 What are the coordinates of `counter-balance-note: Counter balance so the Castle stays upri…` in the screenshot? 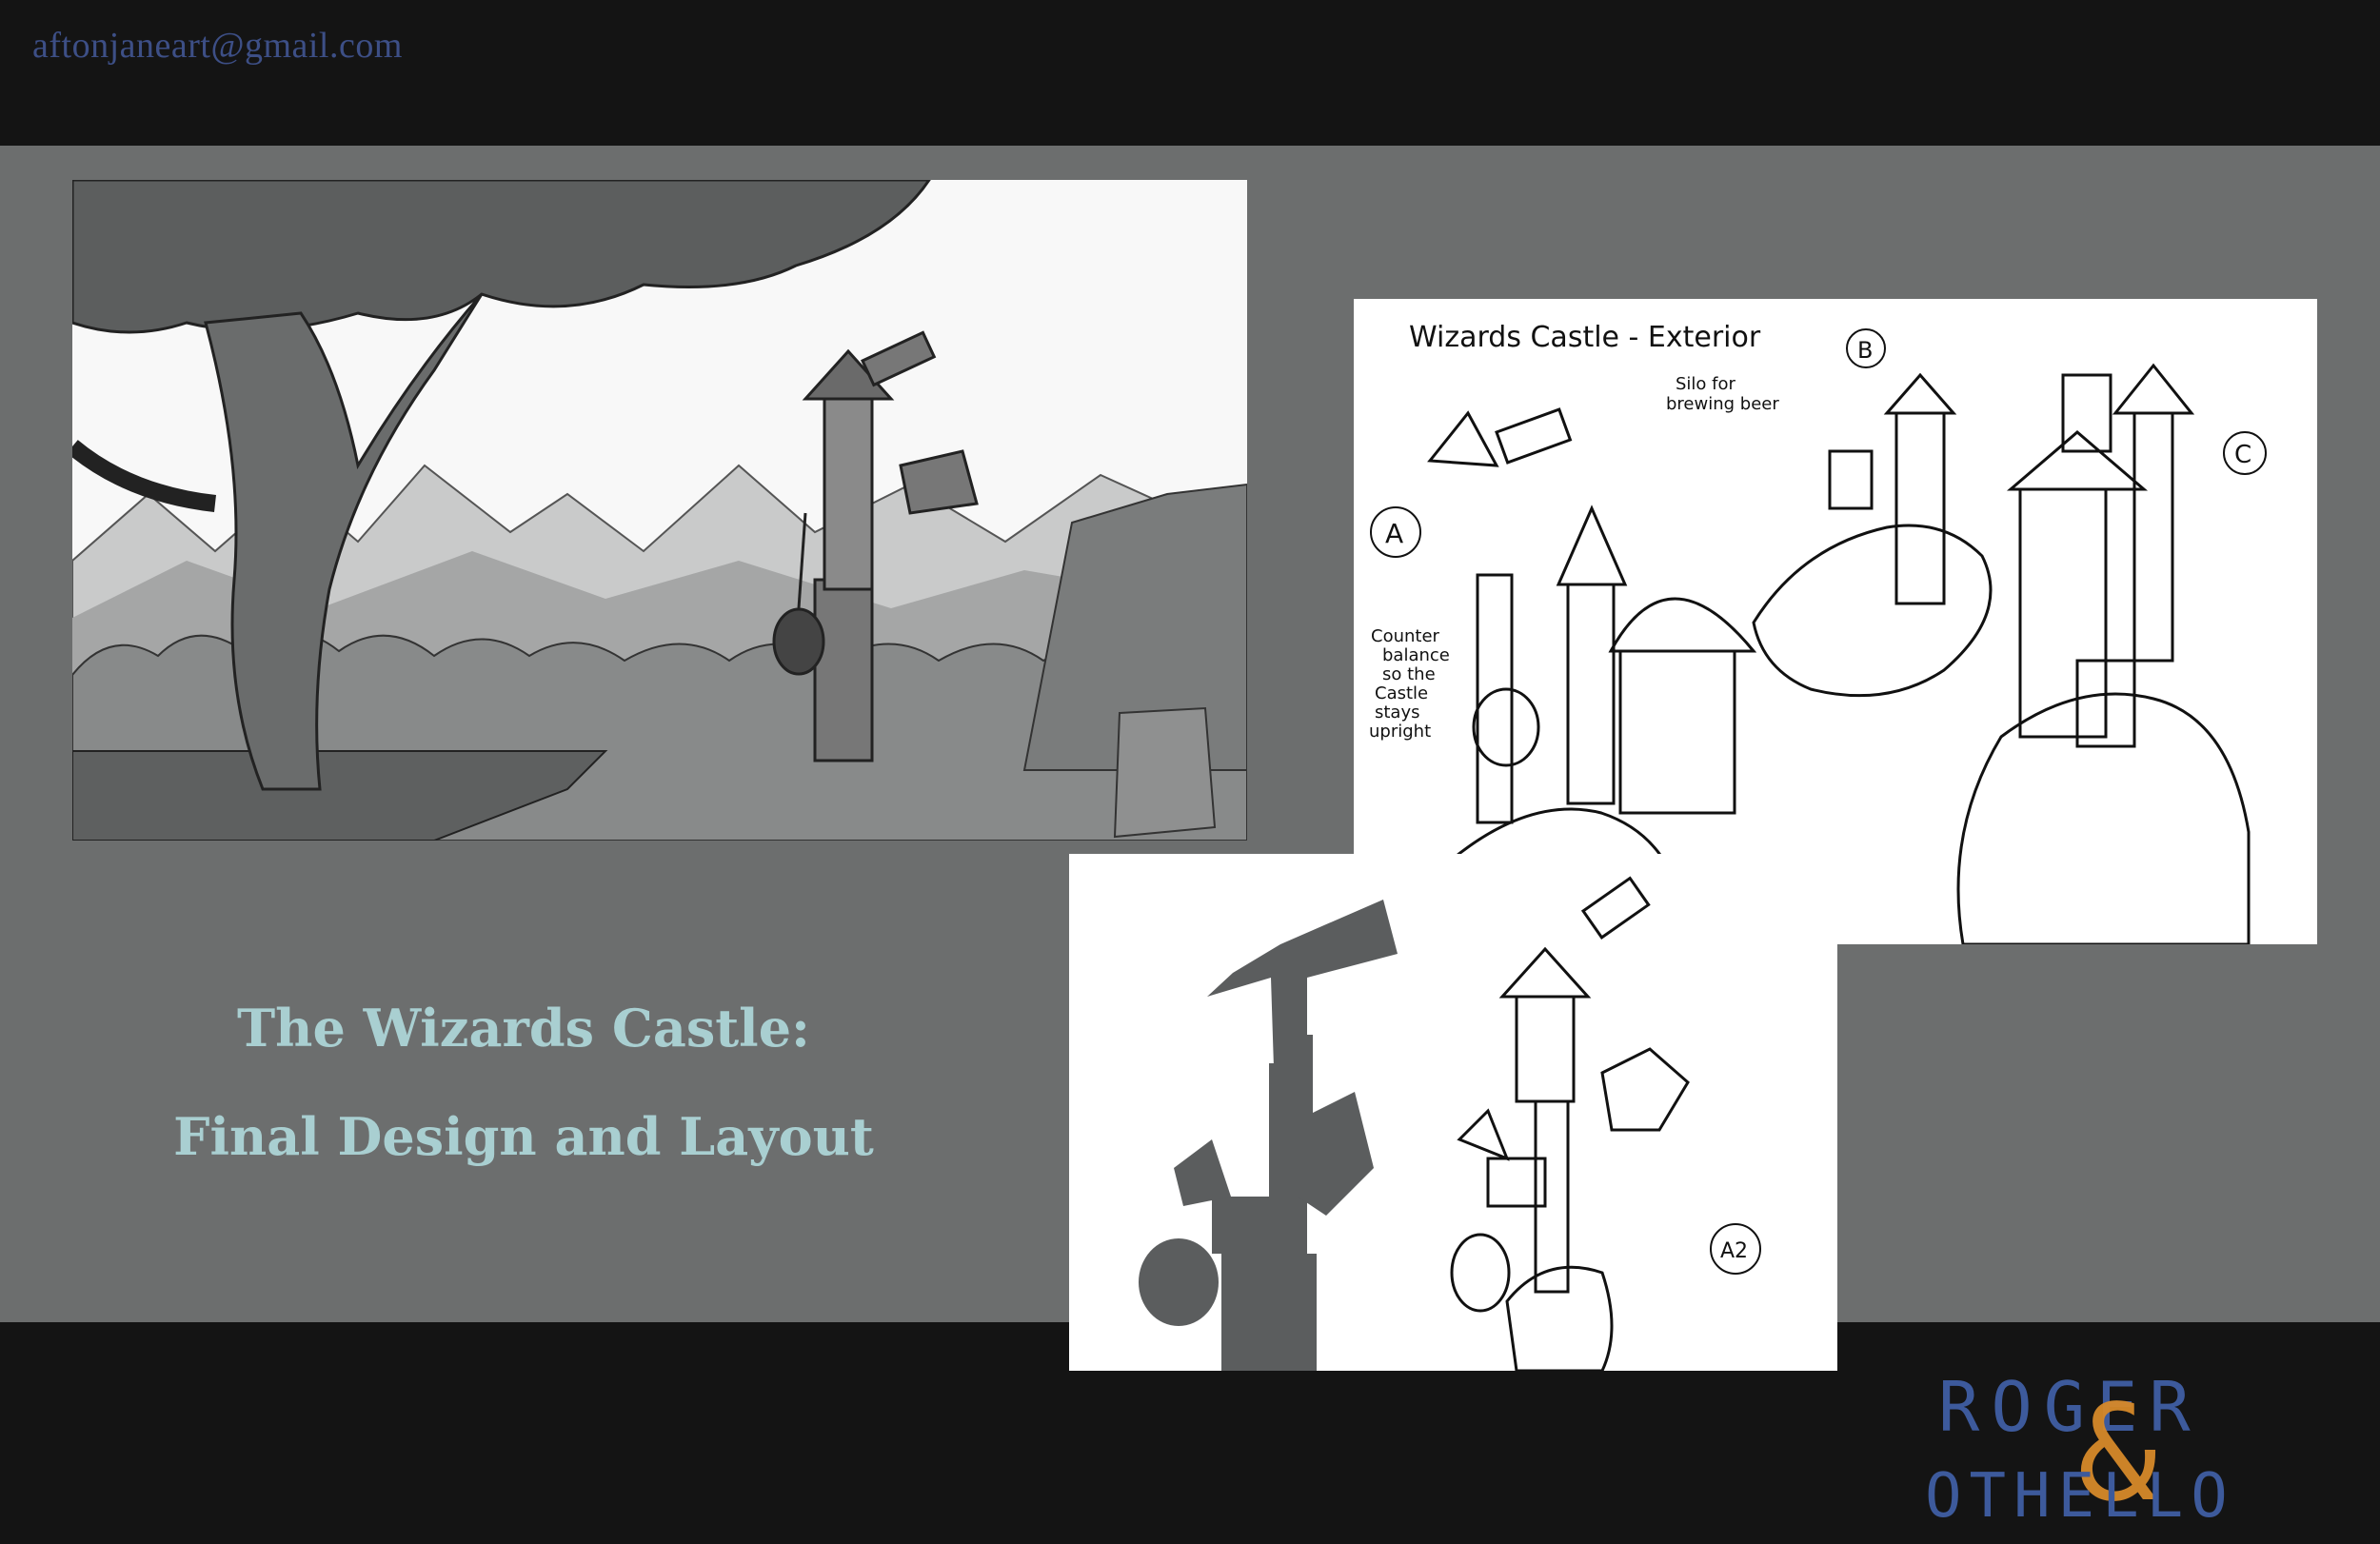 It's located at (1412, 684).